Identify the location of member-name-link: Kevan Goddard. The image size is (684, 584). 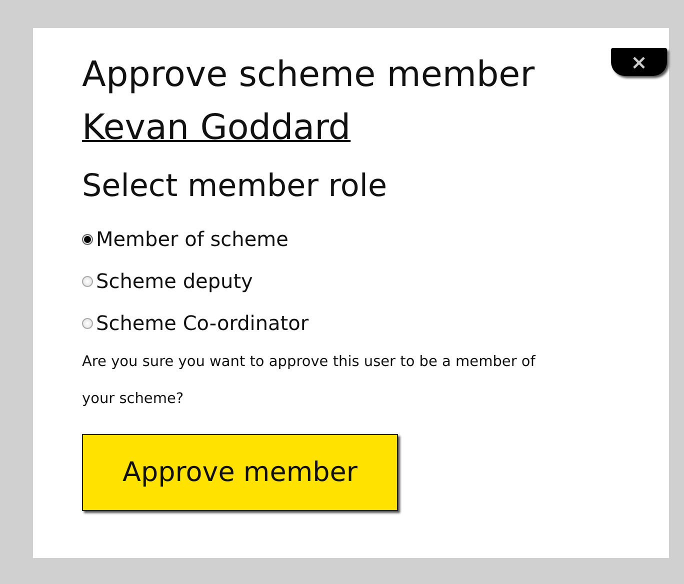
(216, 128).